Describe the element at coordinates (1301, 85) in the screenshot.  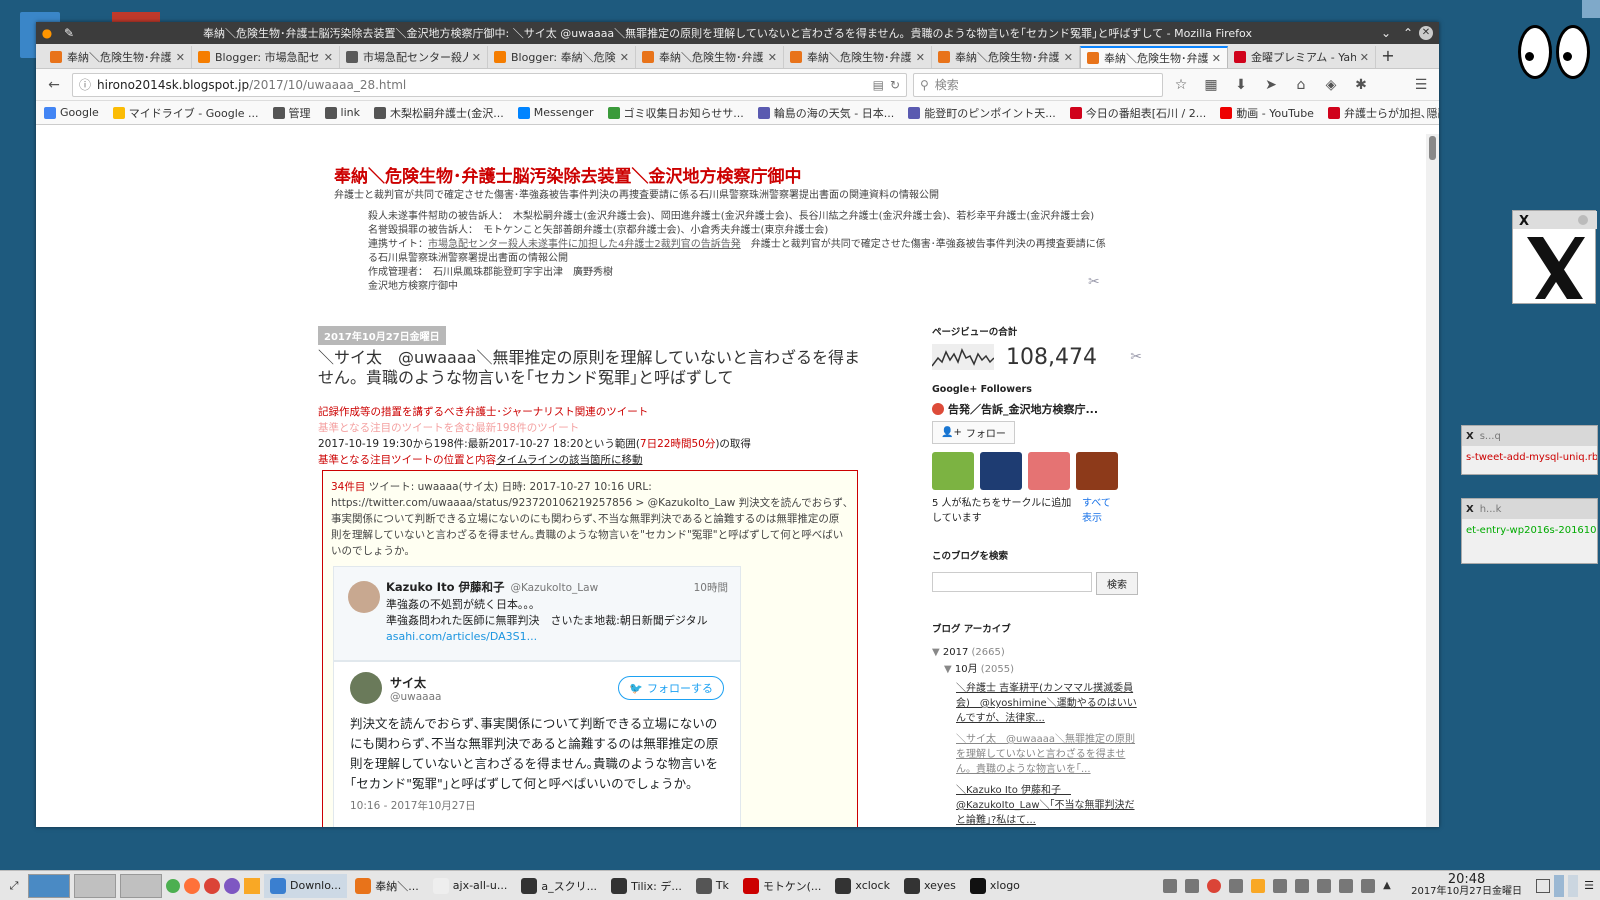
I see `home-icon: ⌂` at that location.